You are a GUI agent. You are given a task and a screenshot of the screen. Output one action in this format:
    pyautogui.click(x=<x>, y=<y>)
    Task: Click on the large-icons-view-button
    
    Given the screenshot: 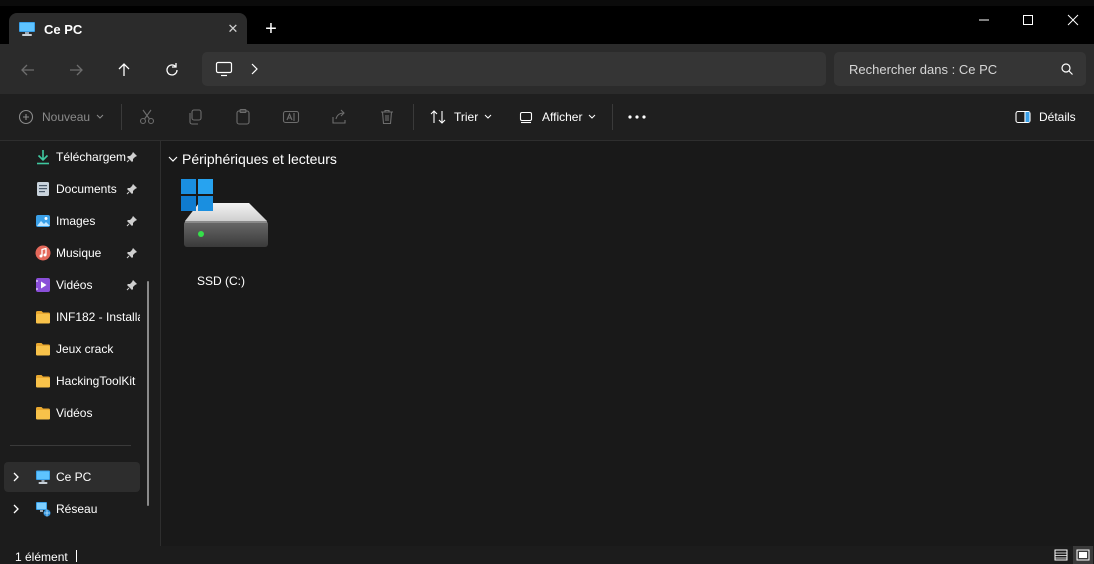 What is the action you would take?
    pyautogui.click(x=1083, y=555)
    